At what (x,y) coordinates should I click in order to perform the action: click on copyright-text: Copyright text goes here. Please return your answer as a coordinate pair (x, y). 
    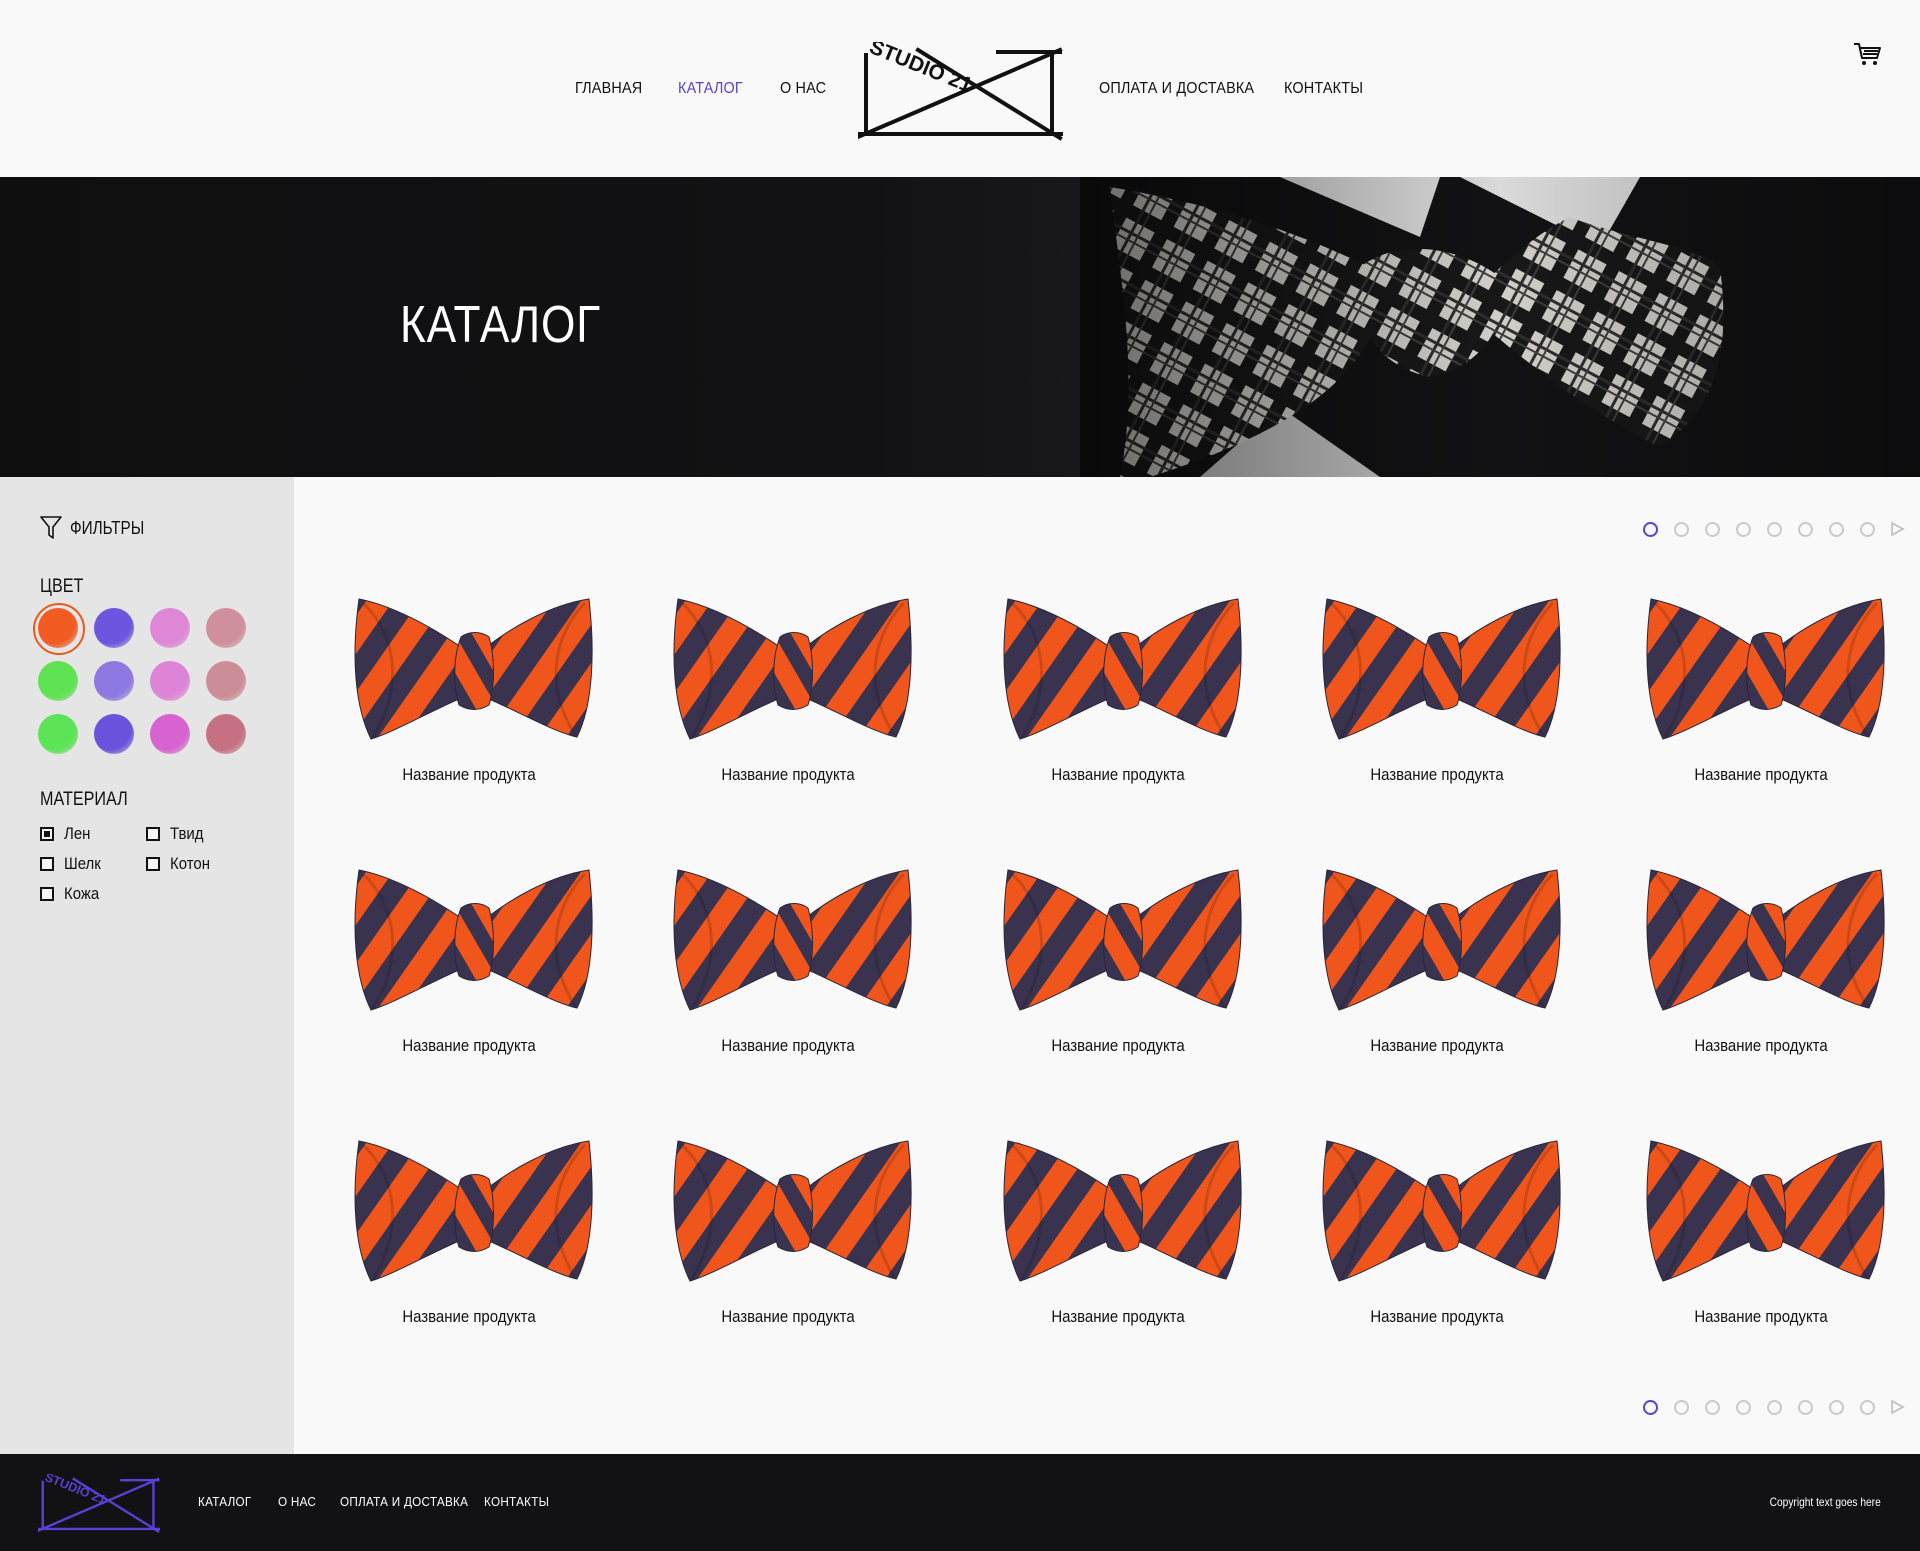
    Looking at the image, I should click on (1825, 1502).